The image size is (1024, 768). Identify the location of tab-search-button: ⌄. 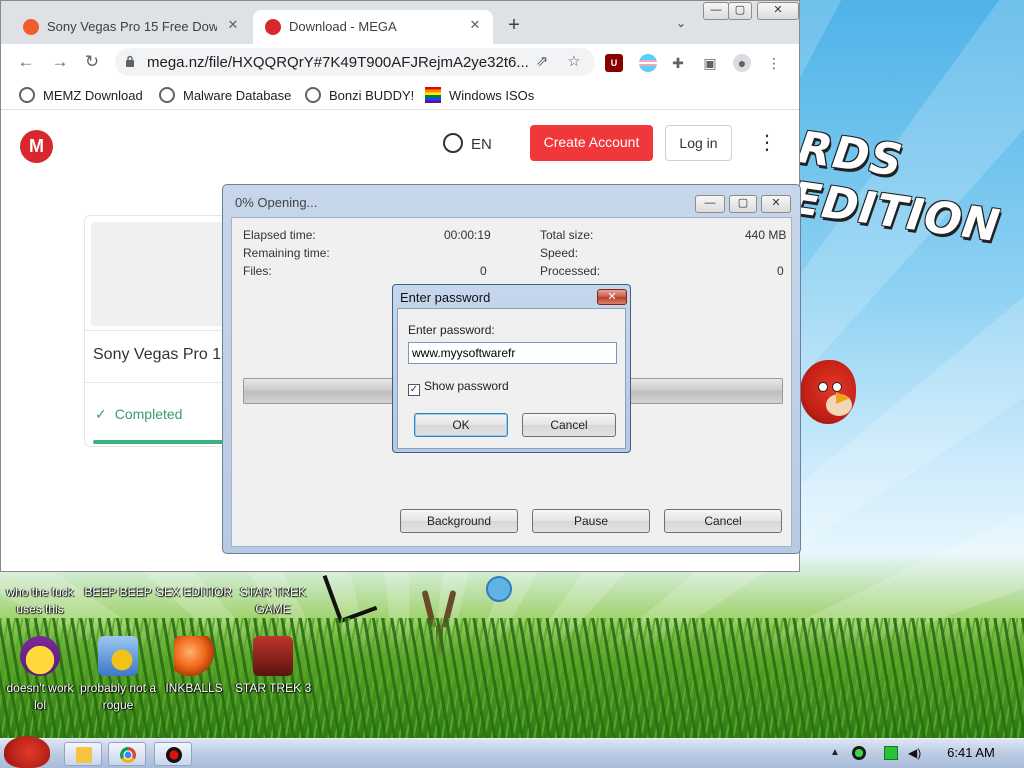
(681, 25).